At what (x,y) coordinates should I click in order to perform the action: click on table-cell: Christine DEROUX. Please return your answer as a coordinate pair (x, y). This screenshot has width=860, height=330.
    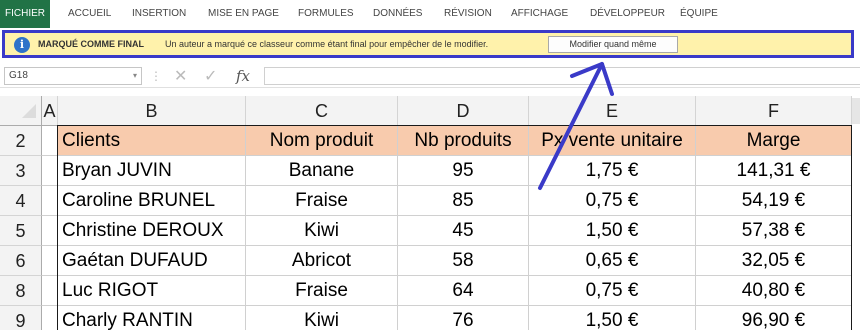
    Looking at the image, I should click on (152, 231).